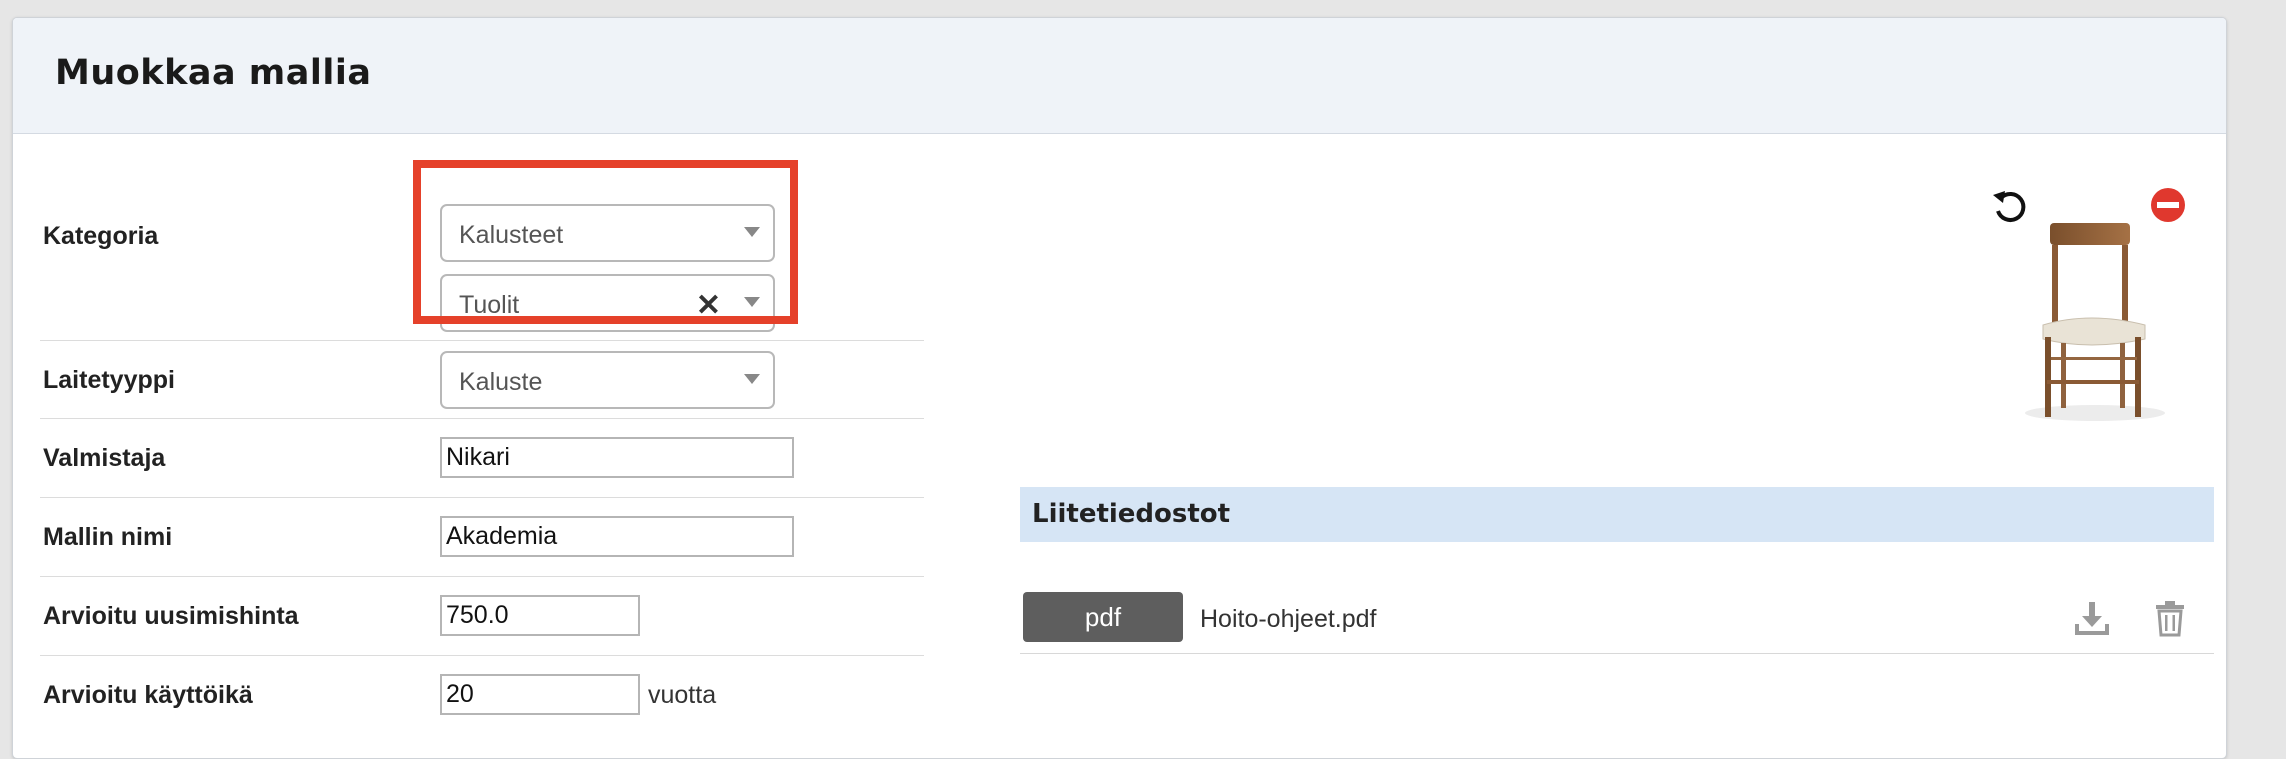 The height and width of the screenshot is (759, 2286). I want to click on page-title: Muokkaa mallia, so click(213, 73).